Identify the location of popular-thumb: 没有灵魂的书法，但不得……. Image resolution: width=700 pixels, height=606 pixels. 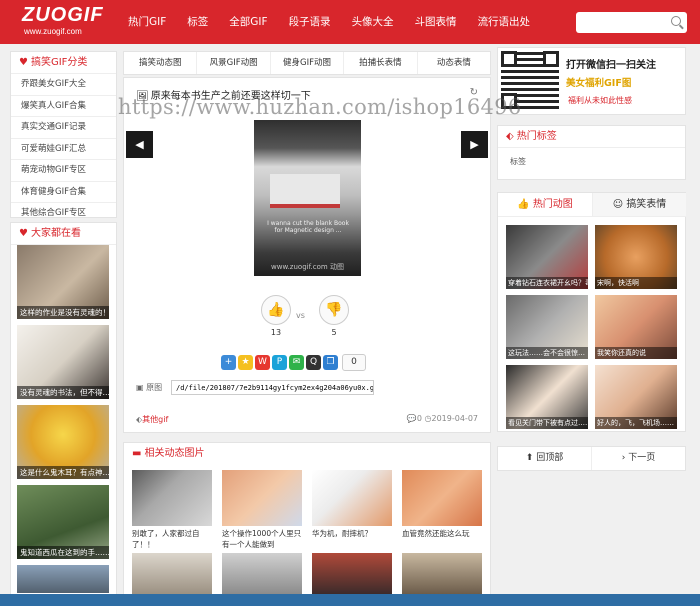
(63, 362).